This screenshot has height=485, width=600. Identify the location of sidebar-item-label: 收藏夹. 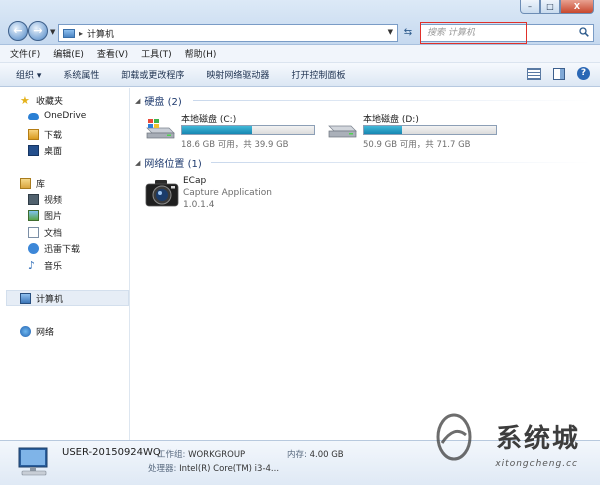
(50, 102).